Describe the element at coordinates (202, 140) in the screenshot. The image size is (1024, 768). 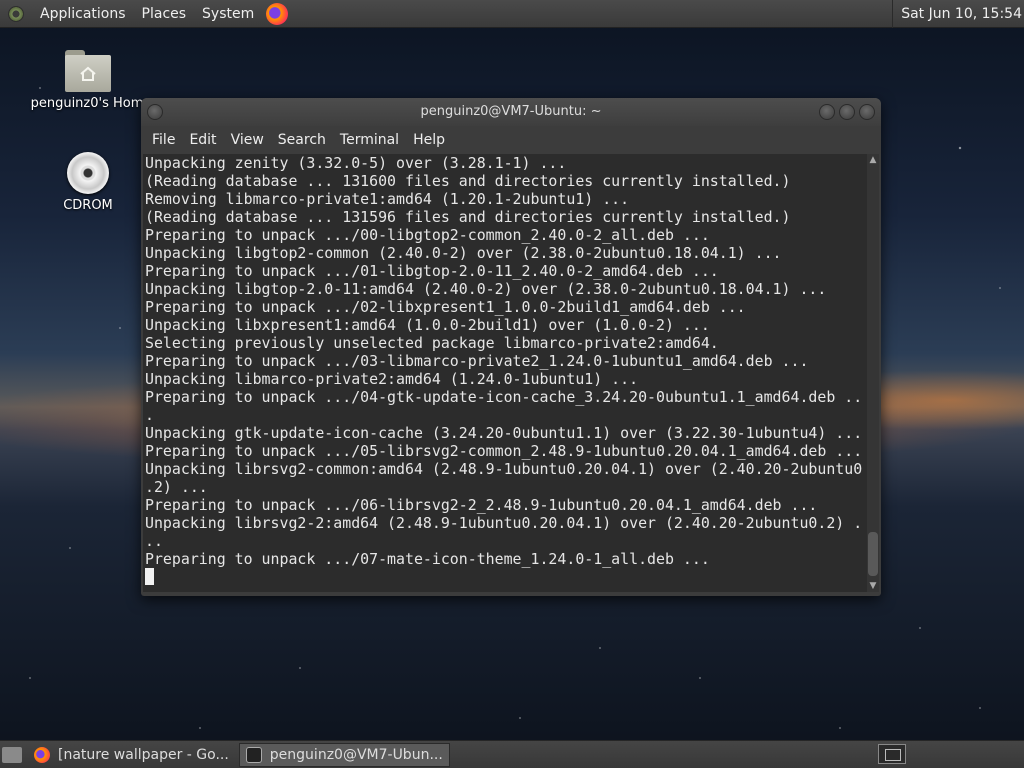
I see `menu-edit: Edit` at that location.